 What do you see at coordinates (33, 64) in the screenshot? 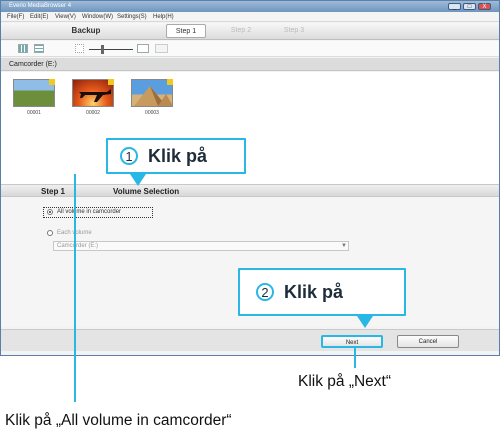
I see `source-label: Camcorder (E:)` at bounding box center [33, 64].